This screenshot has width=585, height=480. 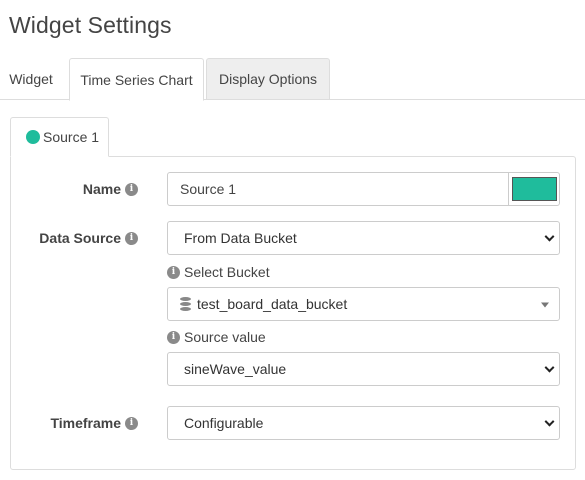 What do you see at coordinates (89, 423) in the screenshot?
I see `timeframe-label: Timeframe i` at bounding box center [89, 423].